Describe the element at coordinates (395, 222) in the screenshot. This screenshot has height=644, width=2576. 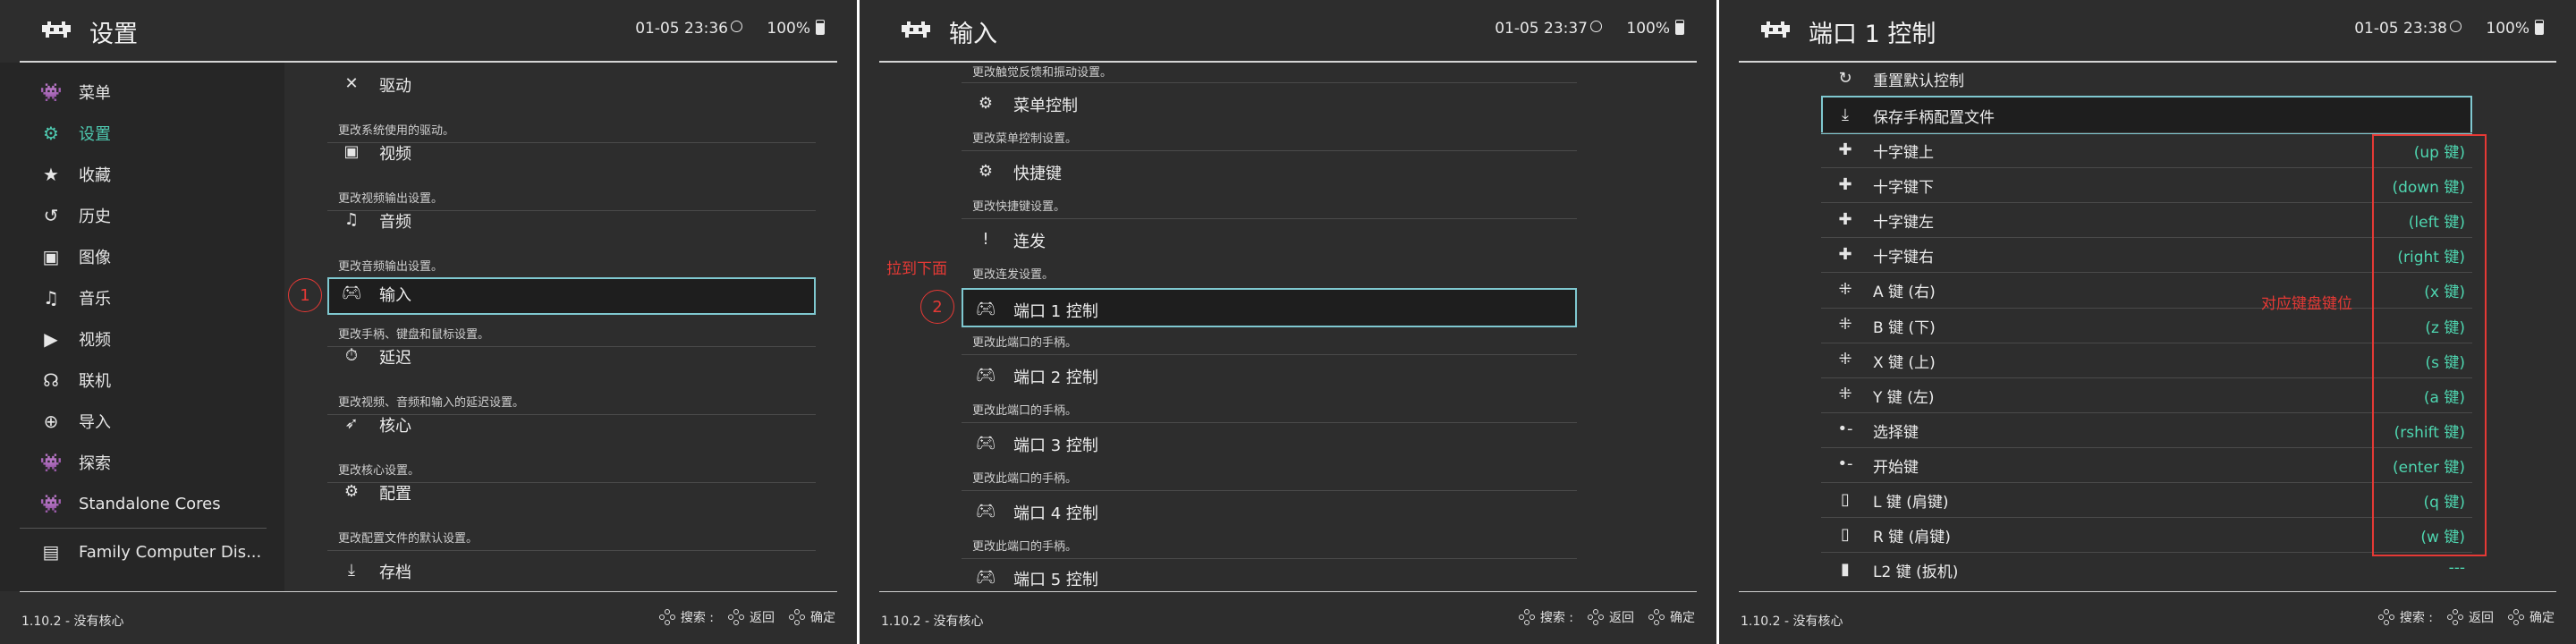
I see `item-label: 音频` at that location.